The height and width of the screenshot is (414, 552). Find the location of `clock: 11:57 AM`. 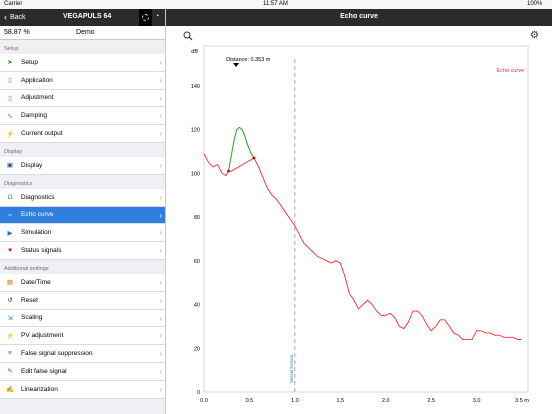

clock: 11:57 AM is located at coordinates (275, 4).